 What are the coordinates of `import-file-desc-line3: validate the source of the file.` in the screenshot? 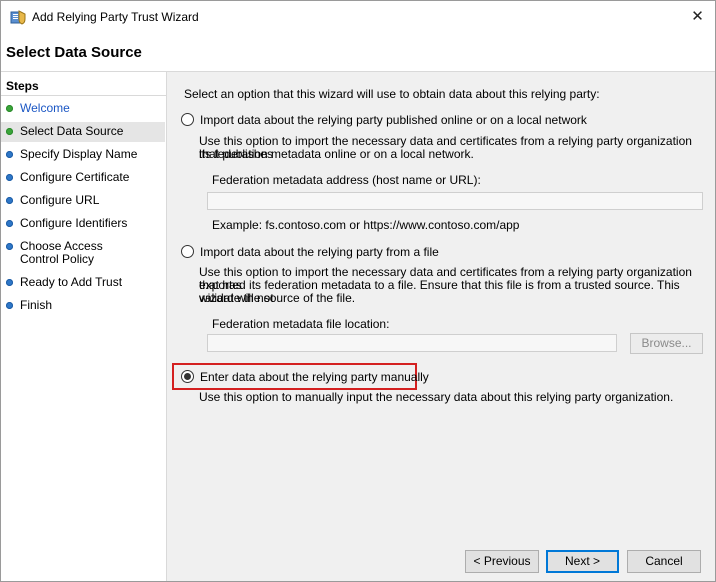 It's located at (277, 298).